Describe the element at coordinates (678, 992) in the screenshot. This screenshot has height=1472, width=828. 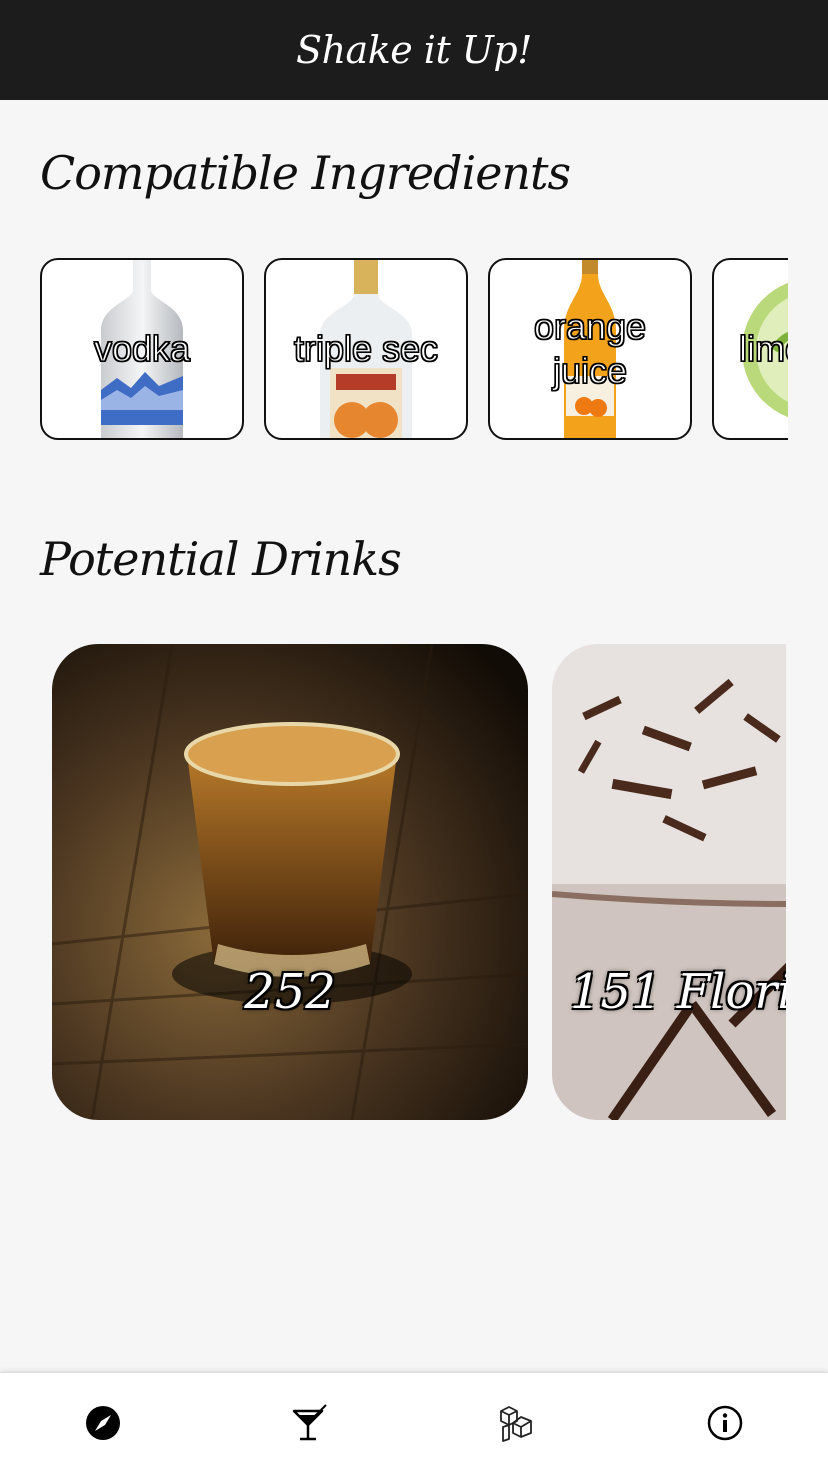
I see `drink-name: 151 Florida Bushwacker` at that location.